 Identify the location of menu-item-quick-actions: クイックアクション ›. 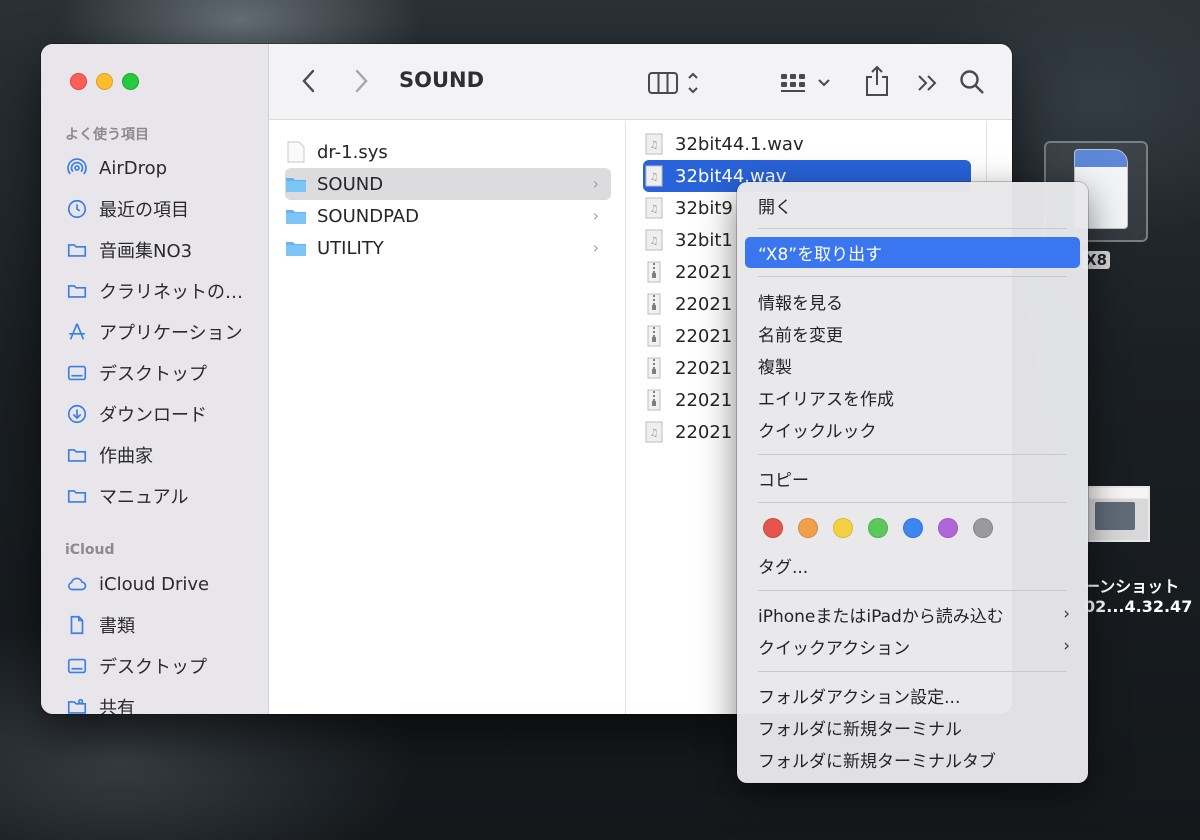
(912, 646).